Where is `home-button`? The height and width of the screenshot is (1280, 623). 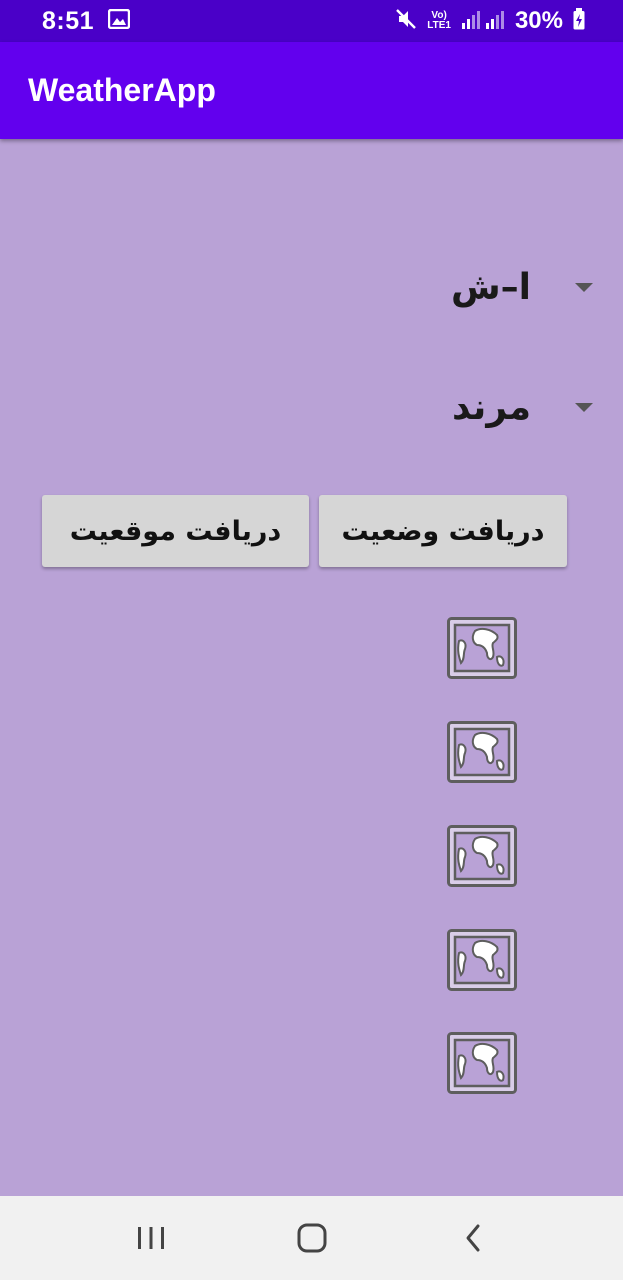 home-button is located at coordinates (312, 1238).